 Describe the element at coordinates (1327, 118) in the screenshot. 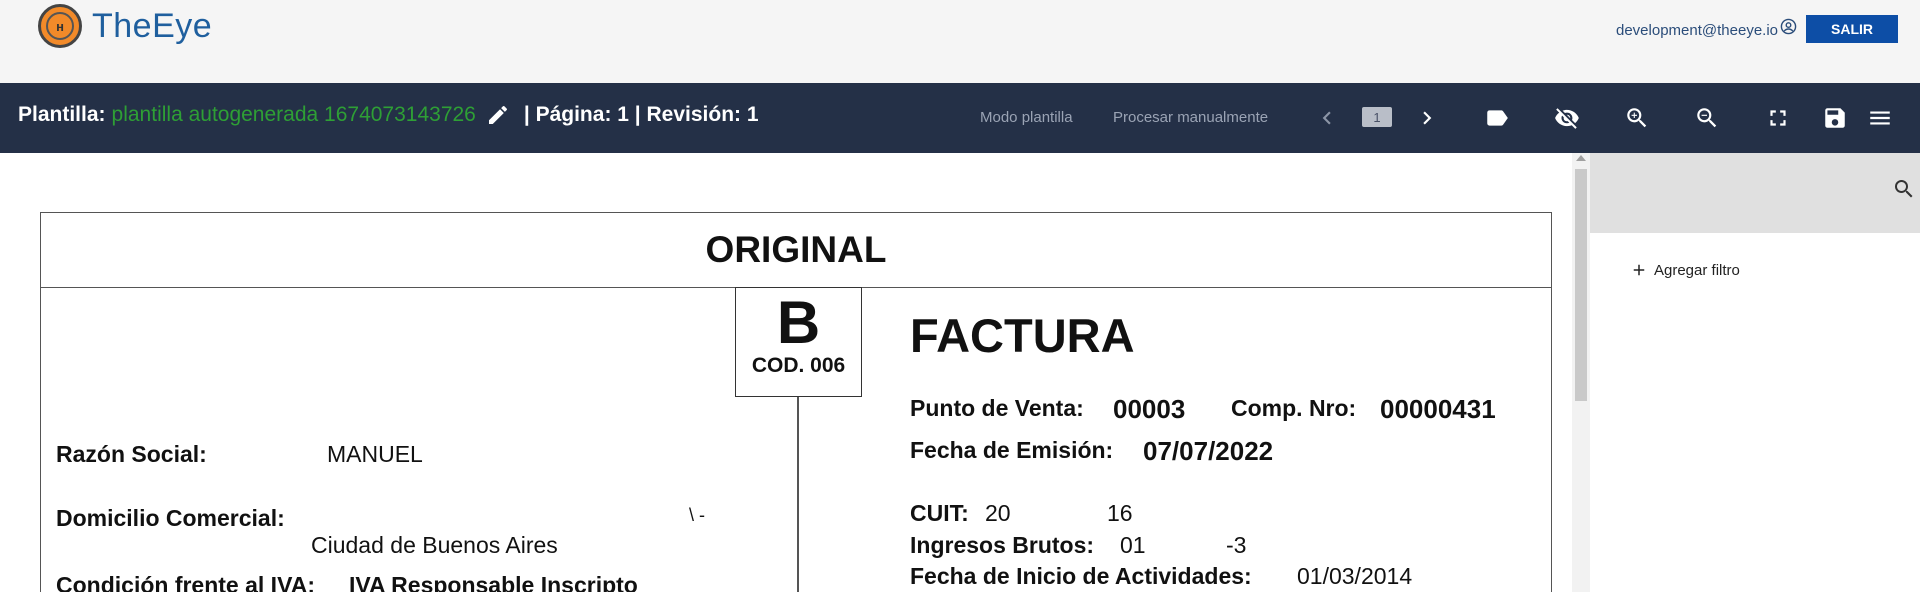

I see `chevron-left-icon` at that location.